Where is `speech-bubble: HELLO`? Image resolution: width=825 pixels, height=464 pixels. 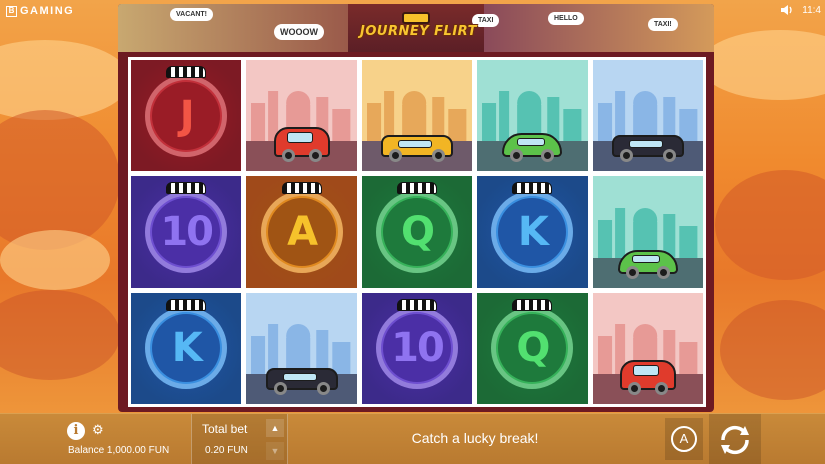 speech-bubble: HELLO is located at coordinates (566, 18).